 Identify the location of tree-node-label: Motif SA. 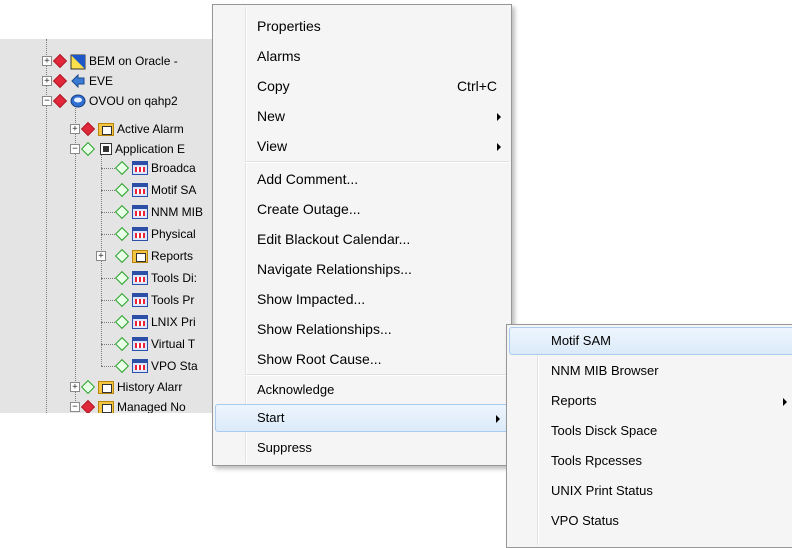
(174, 190).